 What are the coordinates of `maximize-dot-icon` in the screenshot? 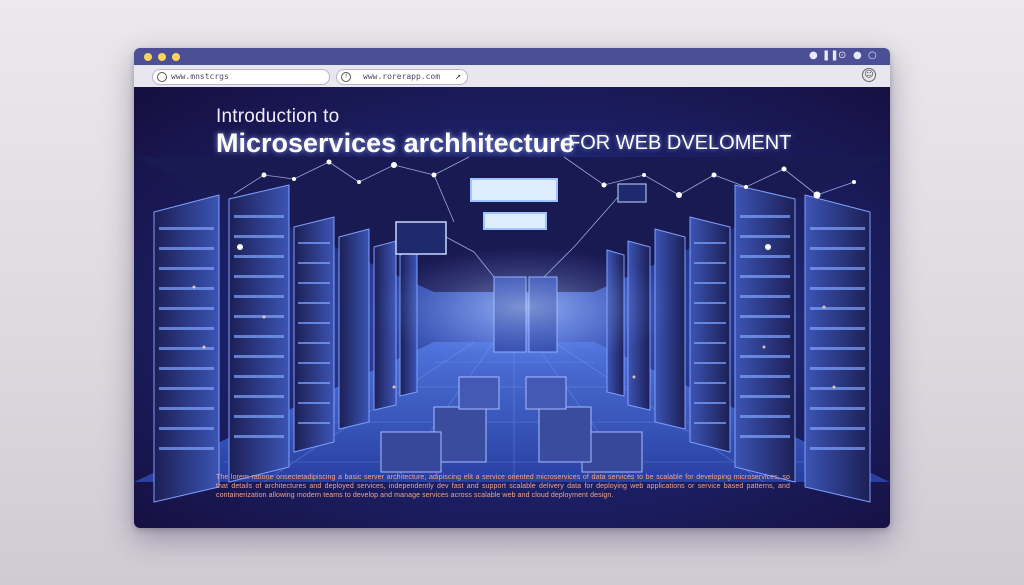 It's located at (176, 57).